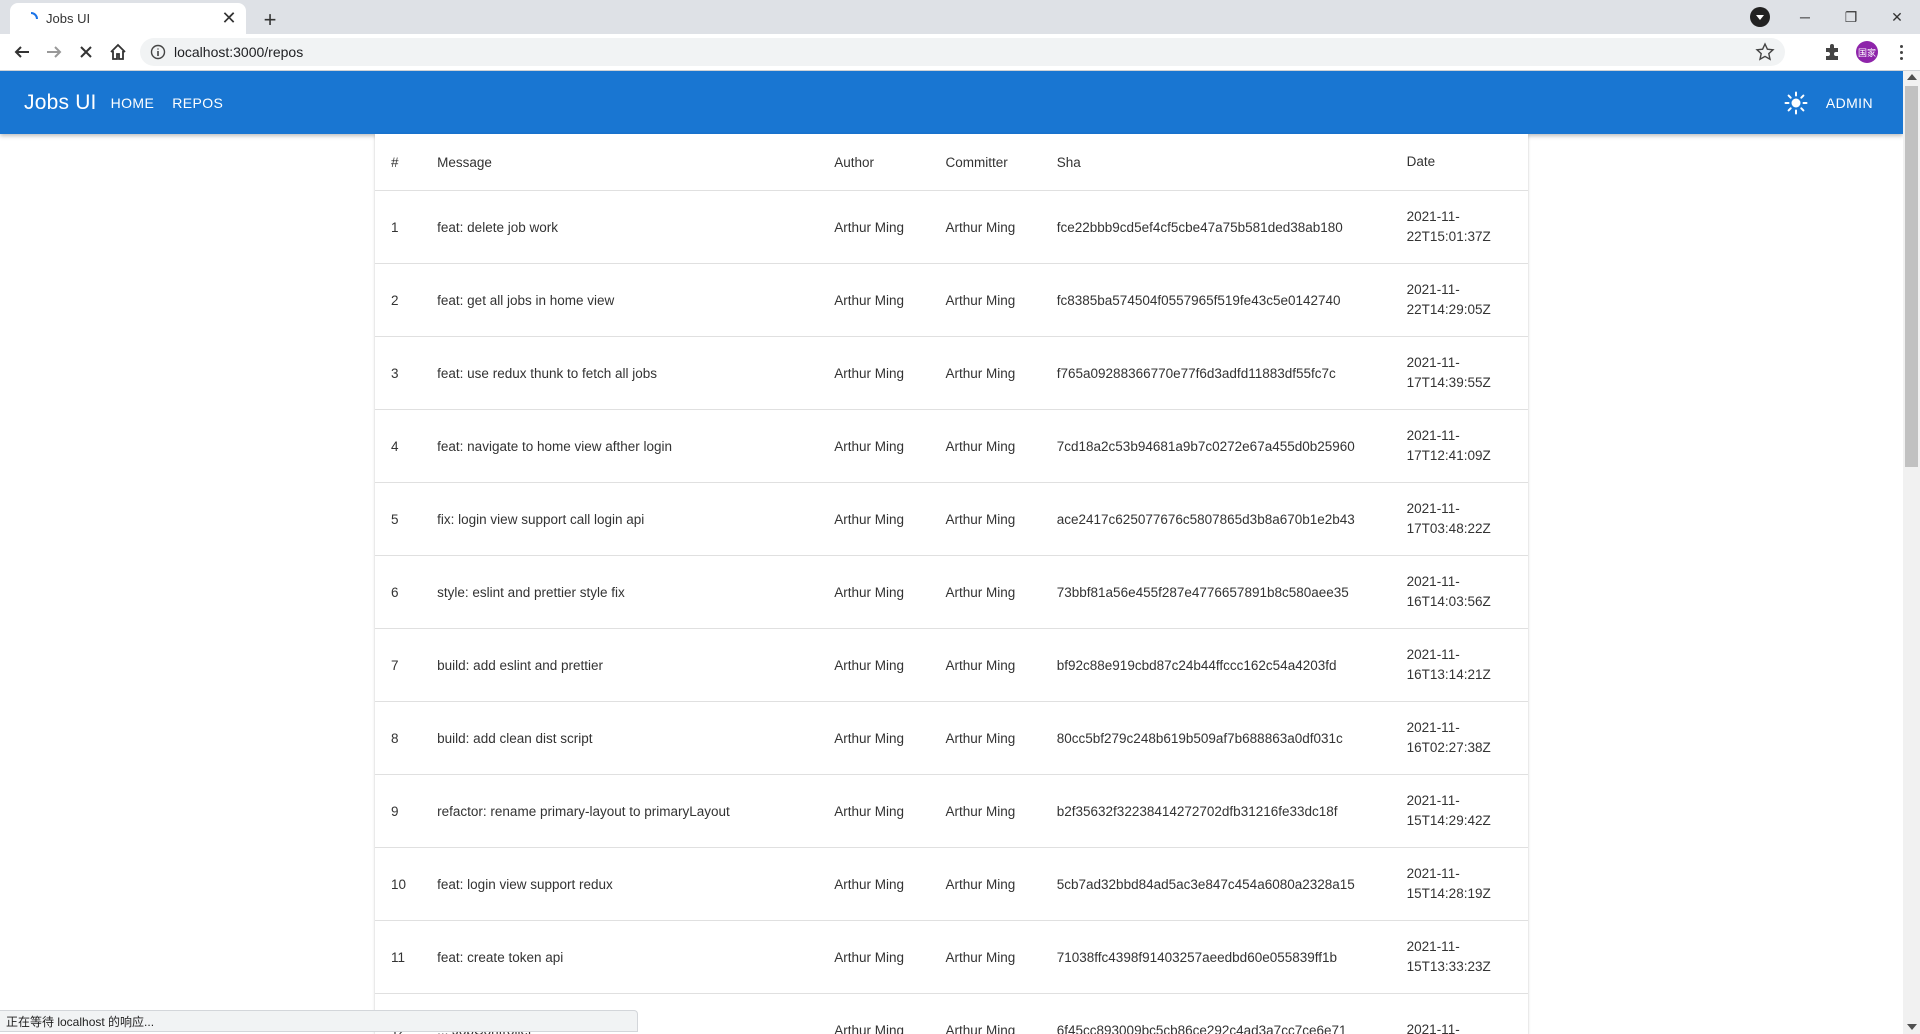 The image size is (1920, 1034). Describe the element at coordinates (270, 20) in the screenshot. I see `new-tab-button: +` at that location.